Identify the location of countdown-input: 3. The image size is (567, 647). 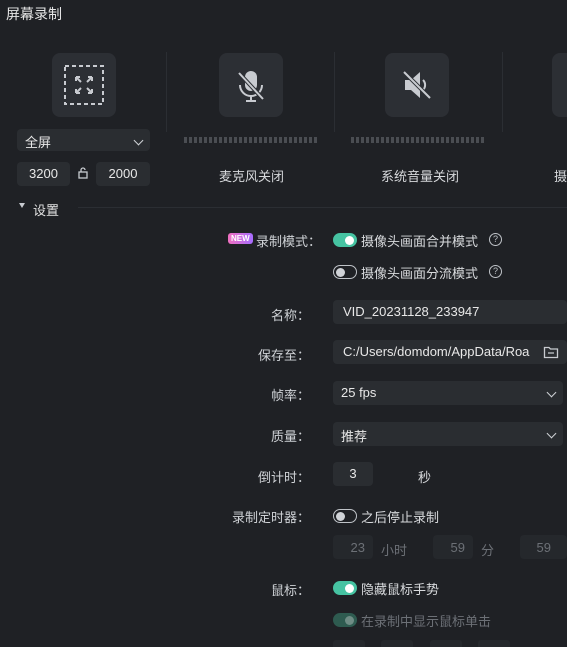
(353, 474).